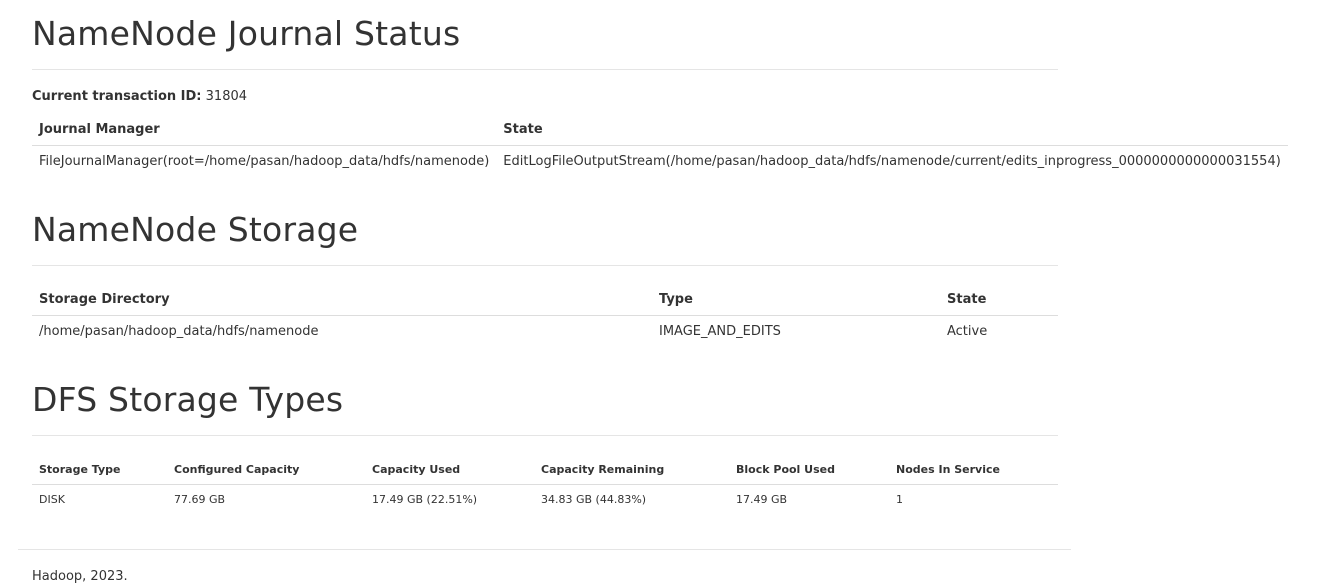 This screenshot has width=1321, height=588. I want to click on configured-capacity-cell: 77.69 GB, so click(200, 499).